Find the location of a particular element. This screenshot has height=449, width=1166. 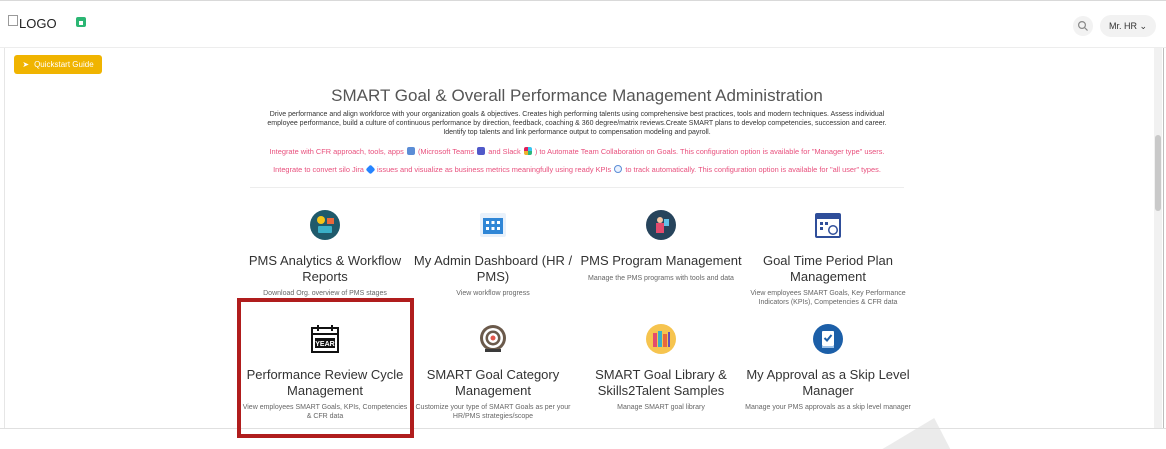

library-icon is located at coordinates (661, 339).